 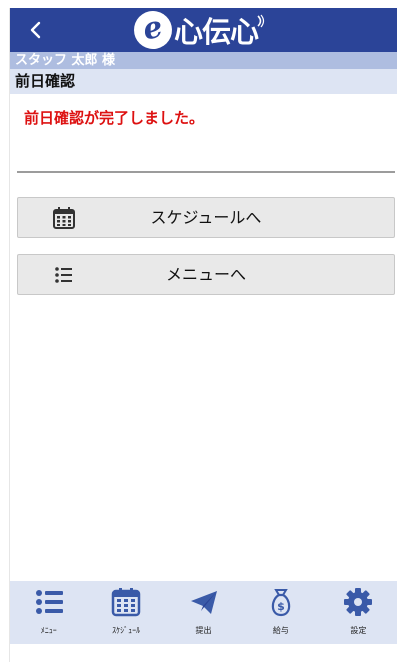 I want to click on nav-label-submit: 提出, so click(x=203, y=630).